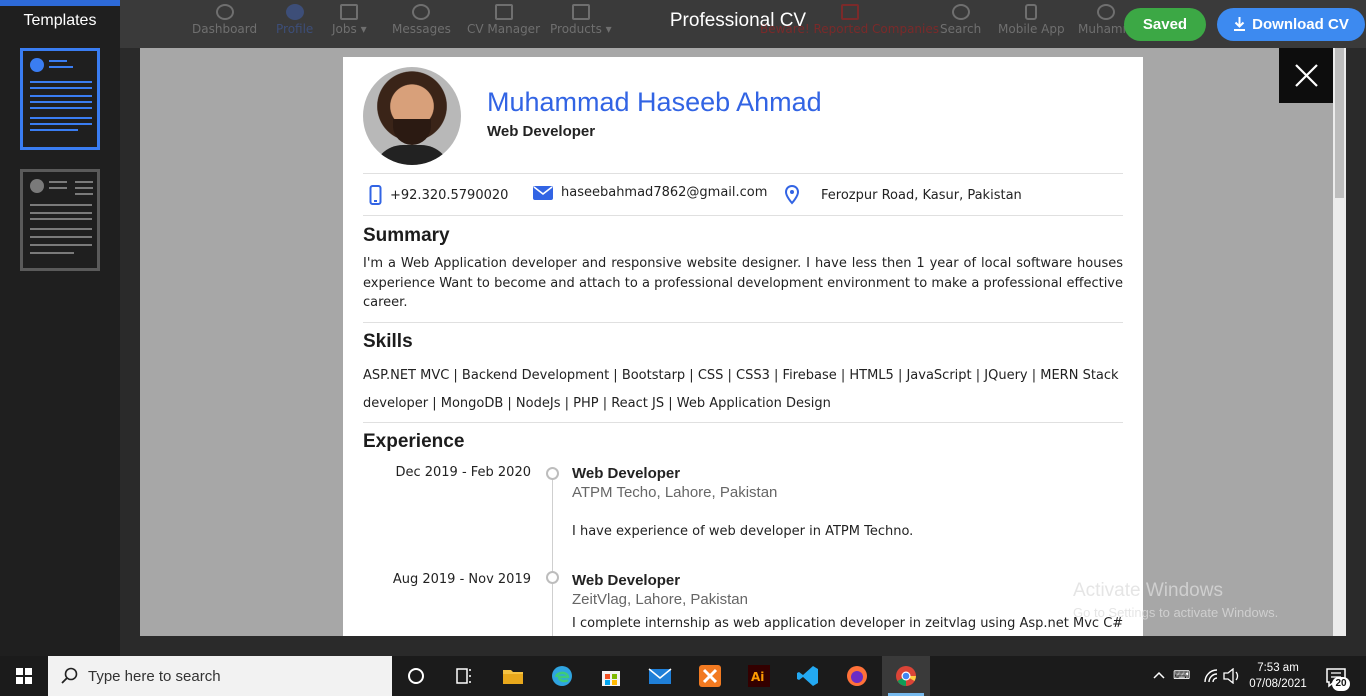 This screenshot has width=1366, height=696. I want to click on svg-text: Ai, so click(757, 677).